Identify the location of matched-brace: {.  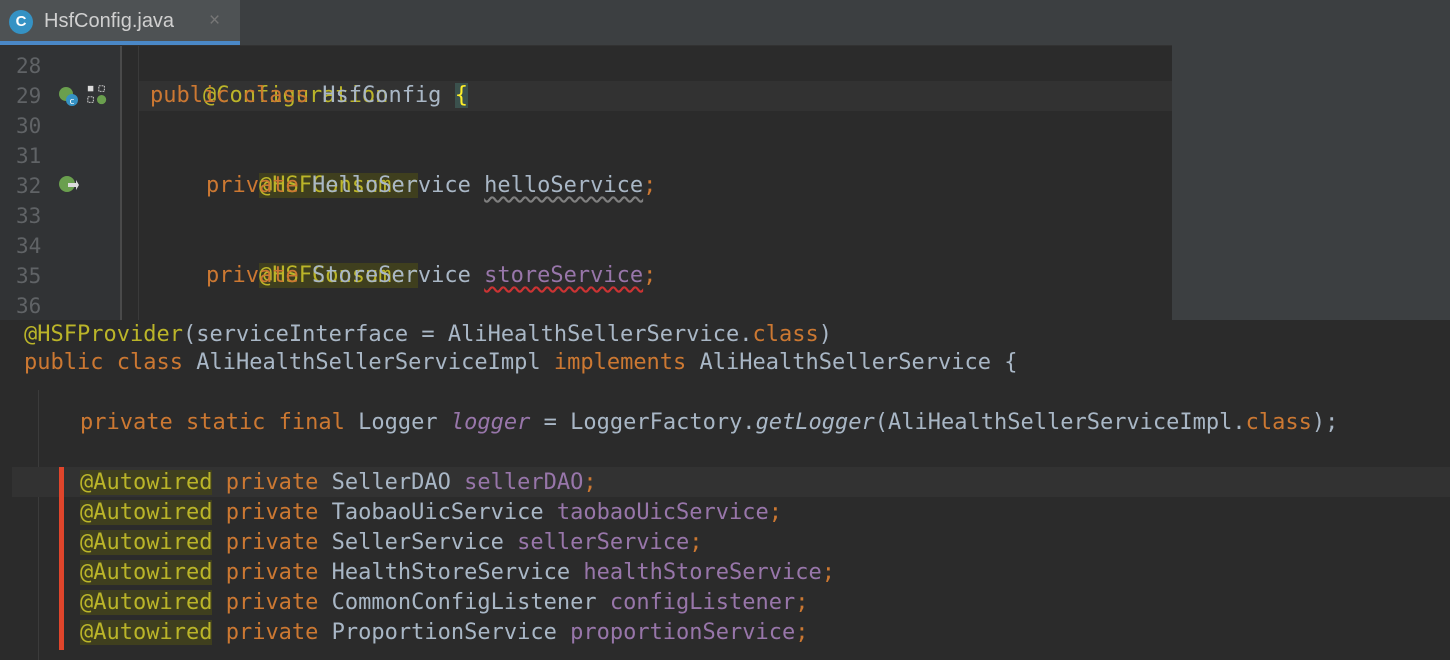
(461, 95).